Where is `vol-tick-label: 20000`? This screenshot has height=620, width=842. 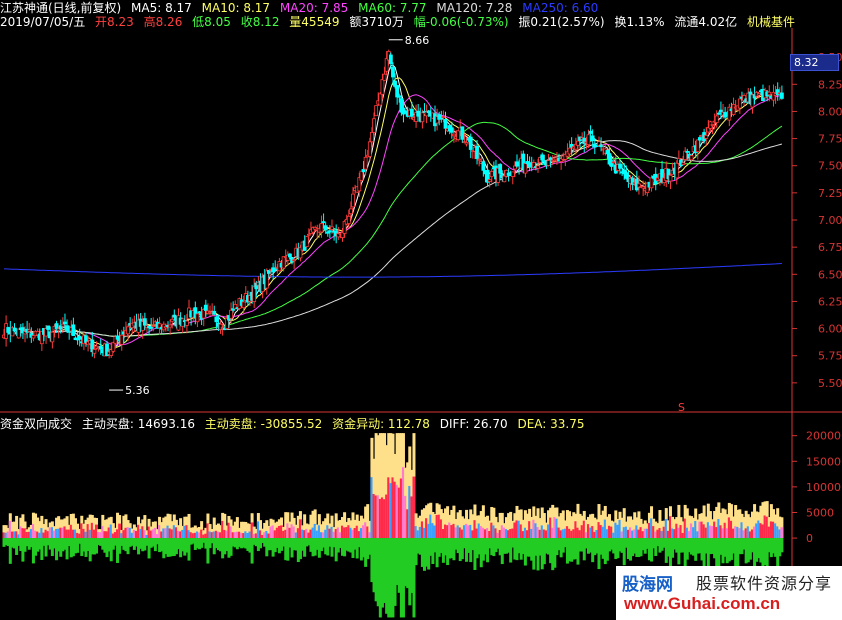
vol-tick-label: 20000 is located at coordinates (823, 436).